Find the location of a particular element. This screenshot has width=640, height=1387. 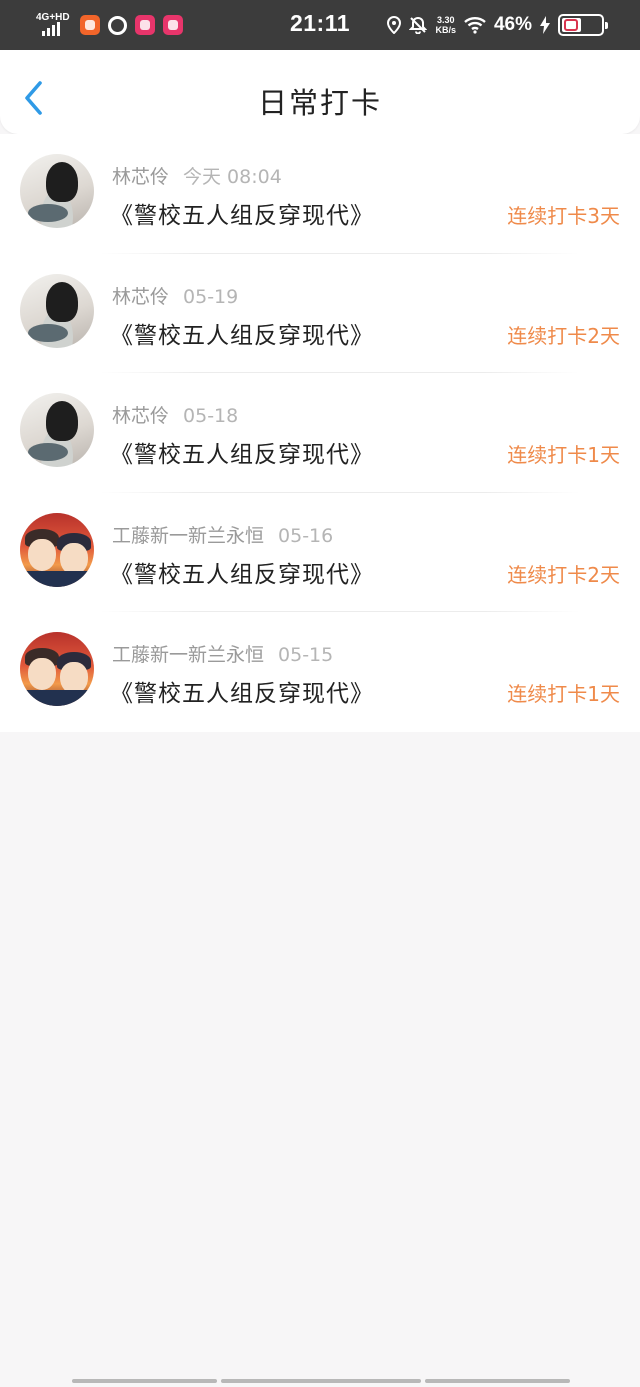

speed-unit: KB/s is located at coordinates (445, 30).